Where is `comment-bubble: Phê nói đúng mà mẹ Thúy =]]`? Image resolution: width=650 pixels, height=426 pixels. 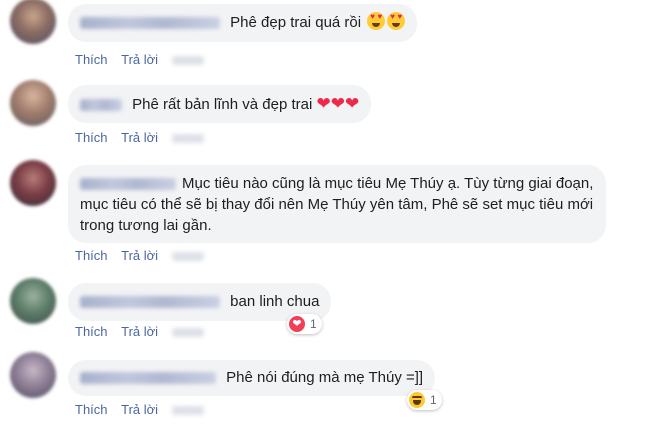
comment-bubble: Phê nói đúng mà mẹ Thúy =]] is located at coordinates (252, 378).